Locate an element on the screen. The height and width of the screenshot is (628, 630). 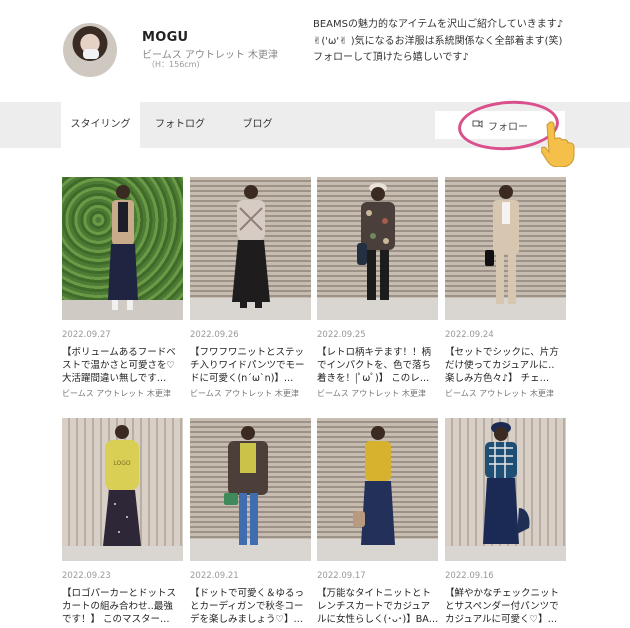
post-title-line: チ入りワイドパンツでモー is located at coordinates (247, 365).